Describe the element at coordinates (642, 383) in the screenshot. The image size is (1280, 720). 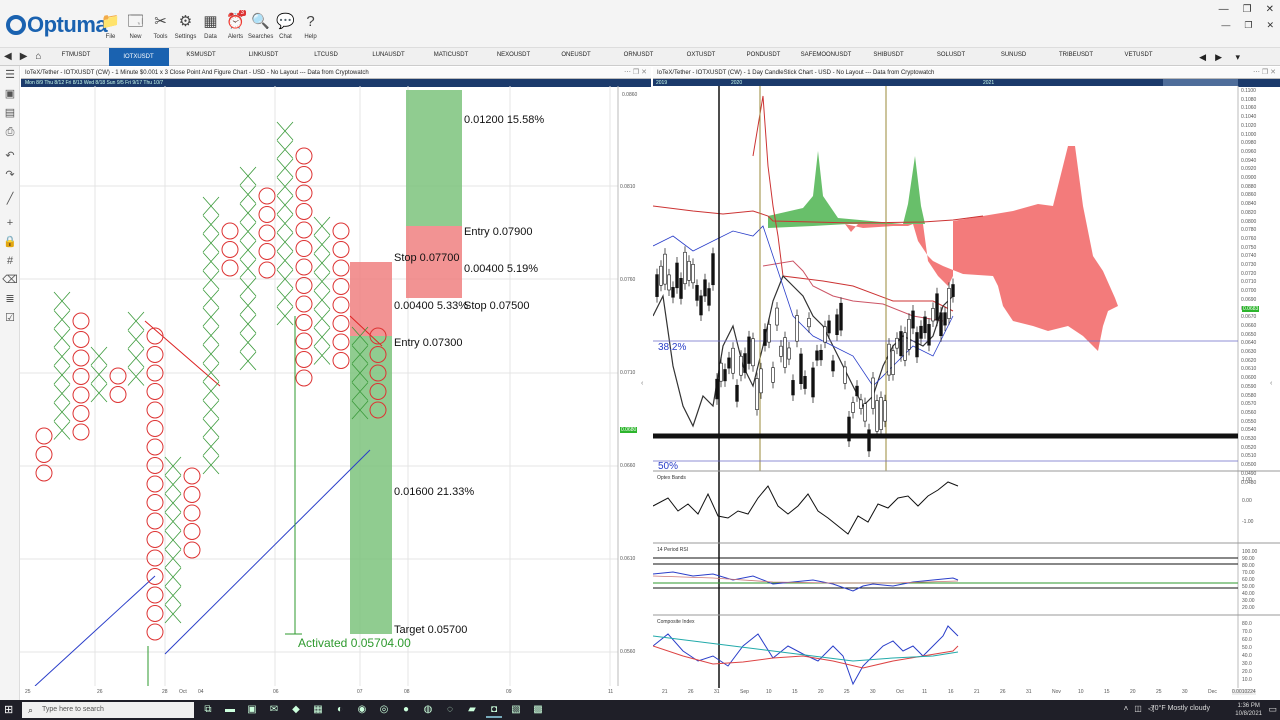
I see `left-panel-collapse-icon: ‹` at that location.